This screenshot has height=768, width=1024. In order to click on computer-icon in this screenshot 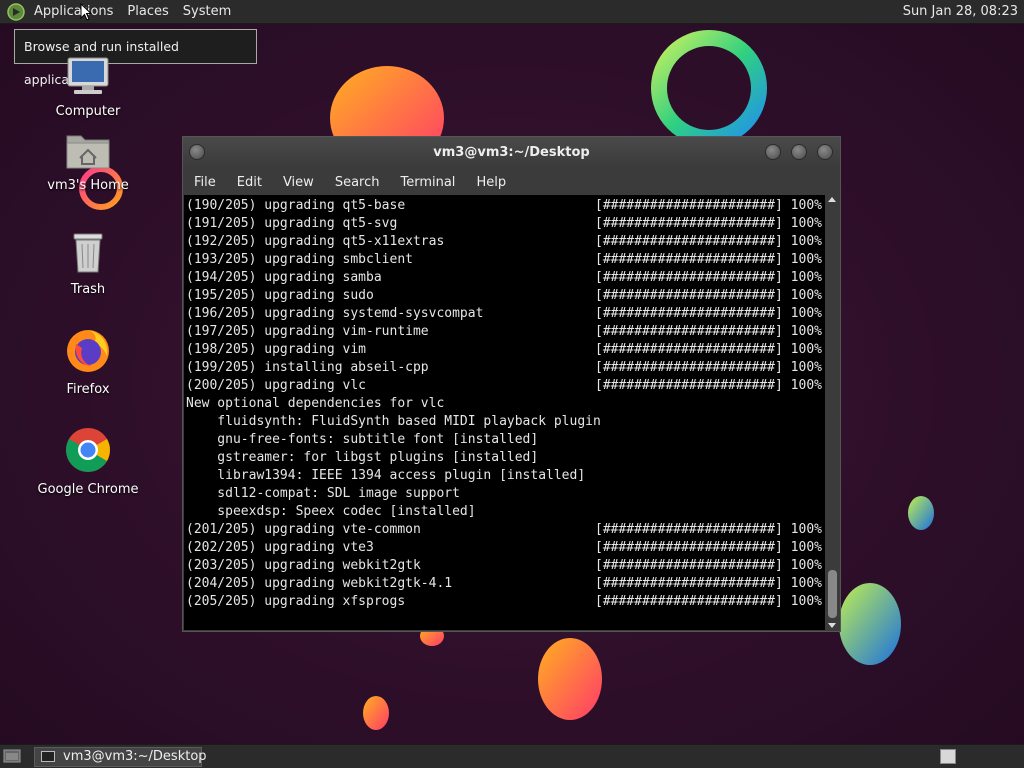, I will do `click(88, 75)`.